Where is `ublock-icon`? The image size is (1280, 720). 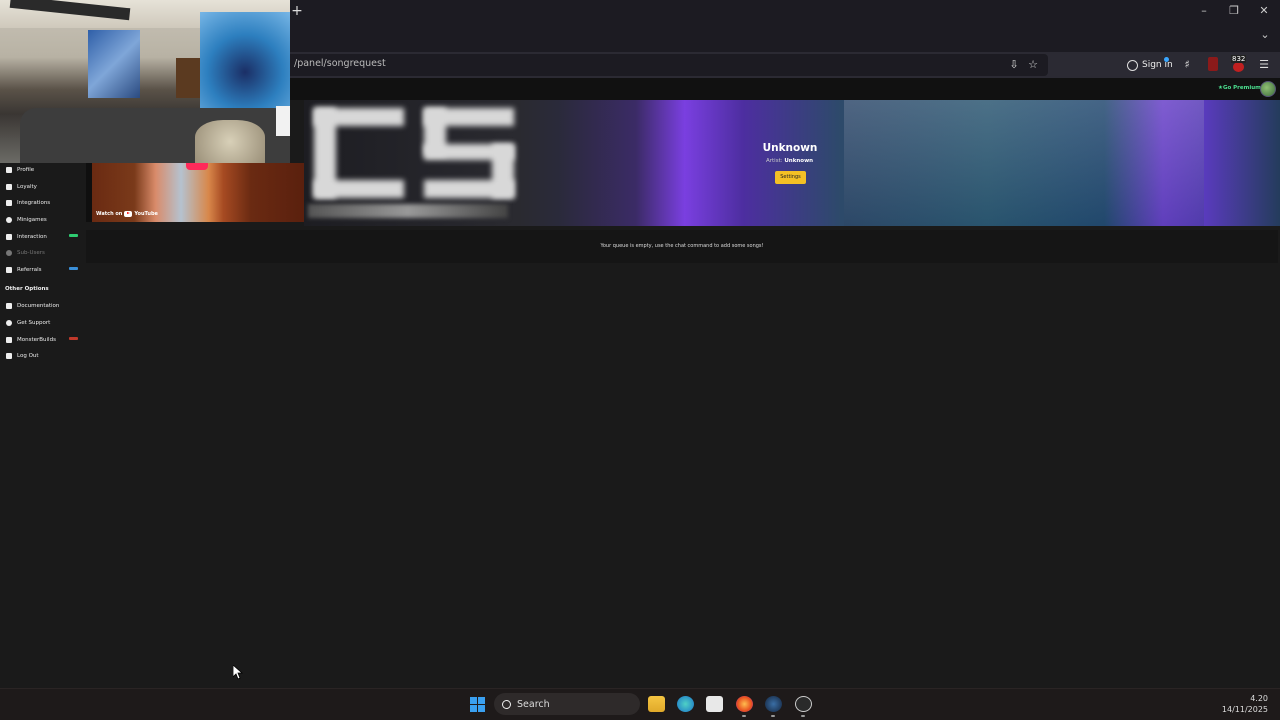
ublock-icon is located at coordinates (1238, 67).